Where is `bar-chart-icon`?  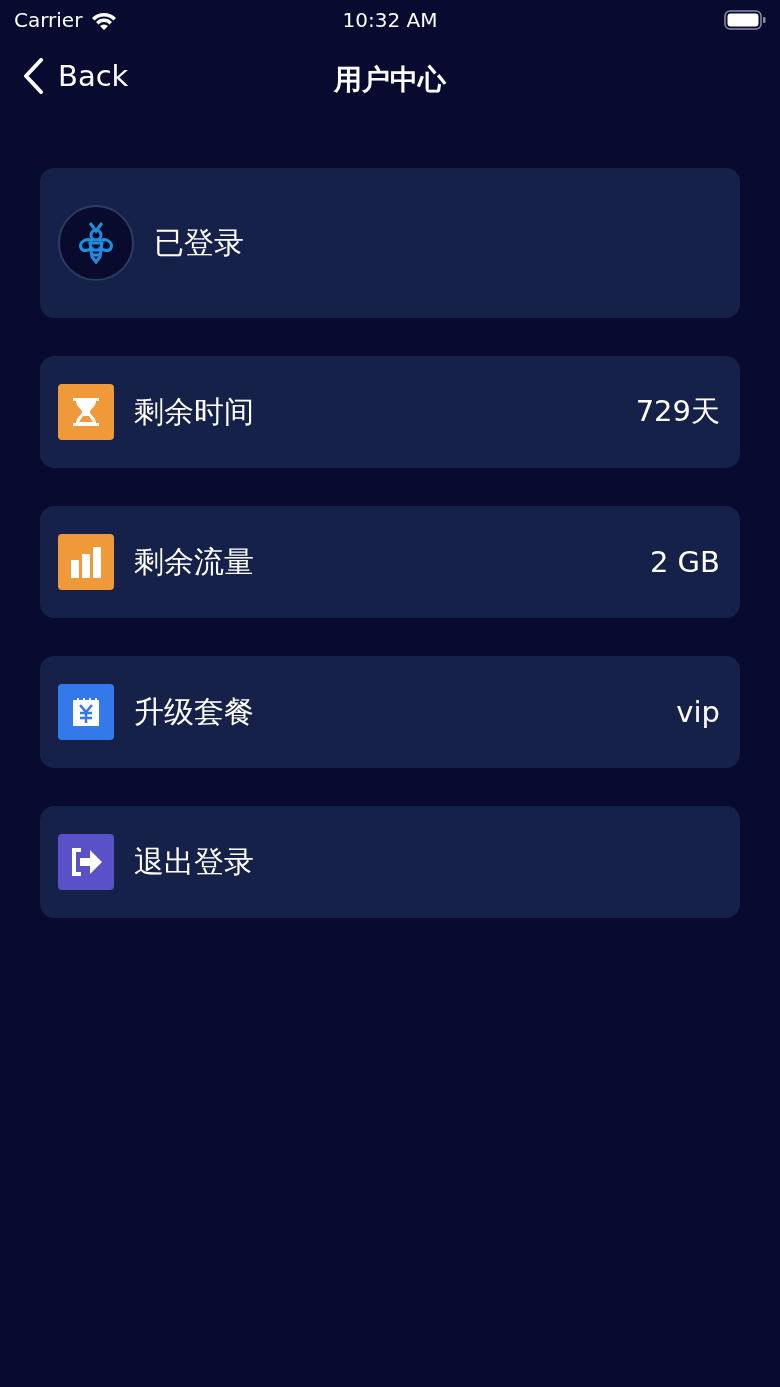 bar-chart-icon is located at coordinates (86, 562).